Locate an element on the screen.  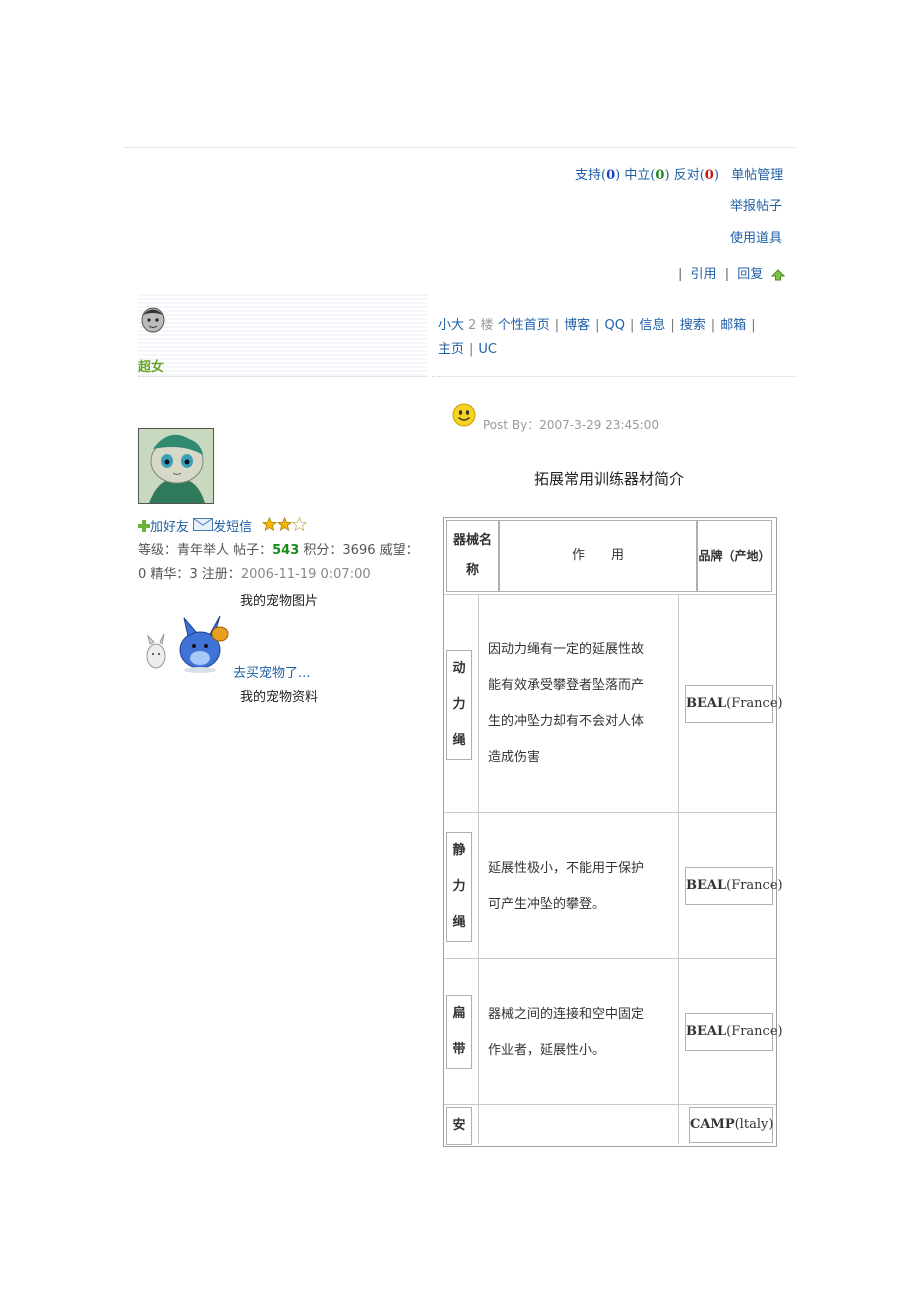
register-date: 2006-11-19 0:07:00 is located at coordinates (305, 574).